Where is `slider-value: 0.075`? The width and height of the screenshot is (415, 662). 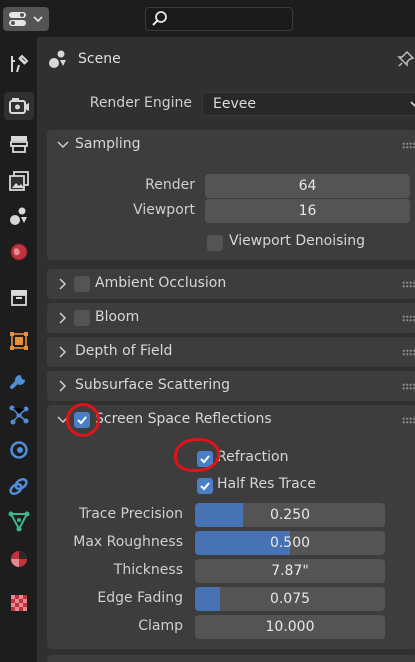
slider-value: 0.075 is located at coordinates (290, 599).